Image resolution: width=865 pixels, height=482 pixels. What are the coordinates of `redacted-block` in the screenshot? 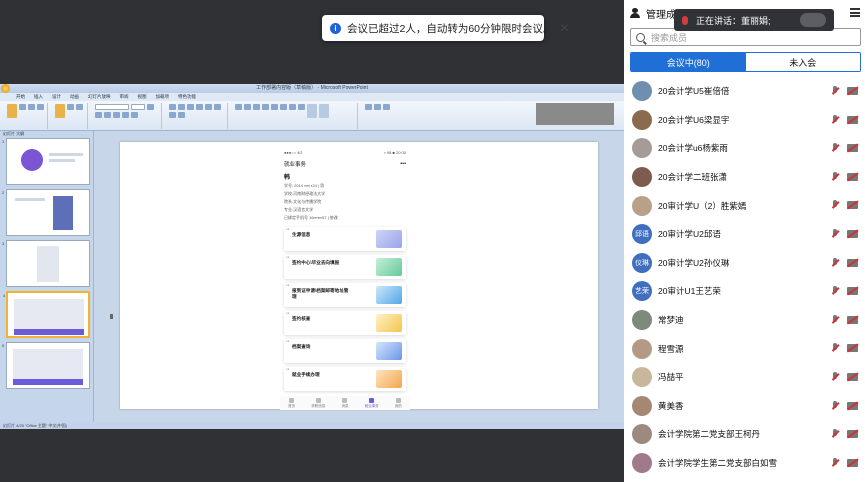 It's located at (575, 114).